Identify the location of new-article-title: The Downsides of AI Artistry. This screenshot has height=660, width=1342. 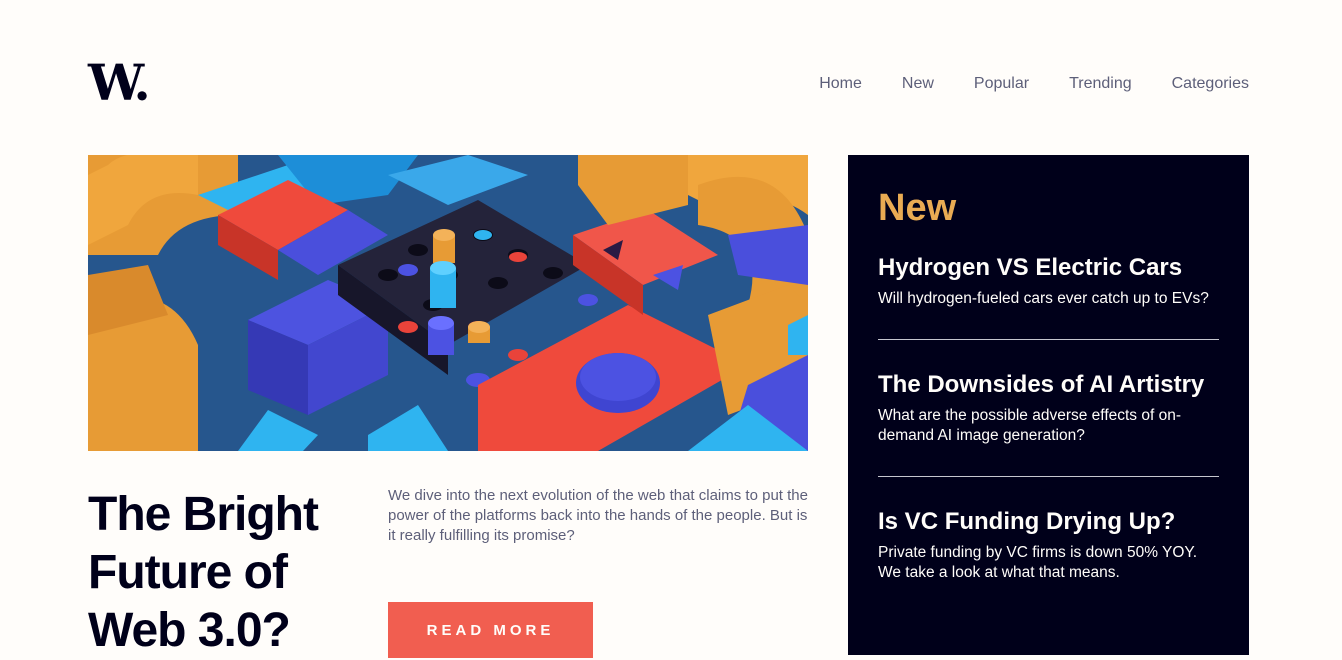
(1048, 385).